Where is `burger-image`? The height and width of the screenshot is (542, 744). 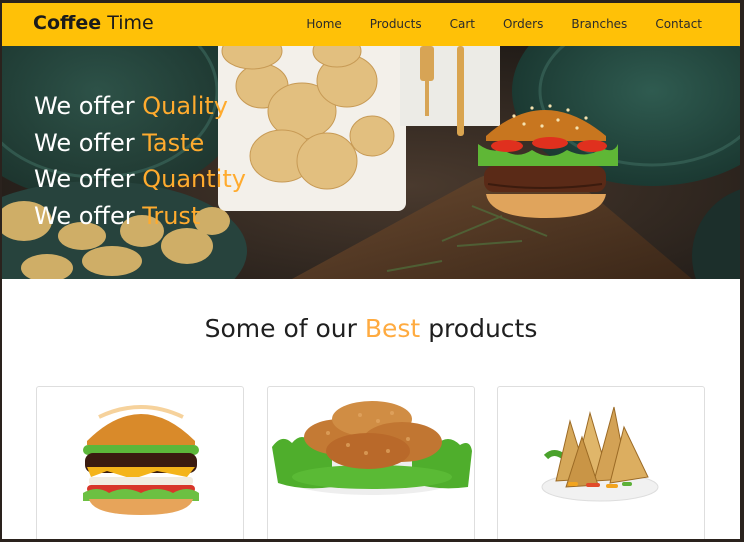 burger-image is located at coordinates (141, 460).